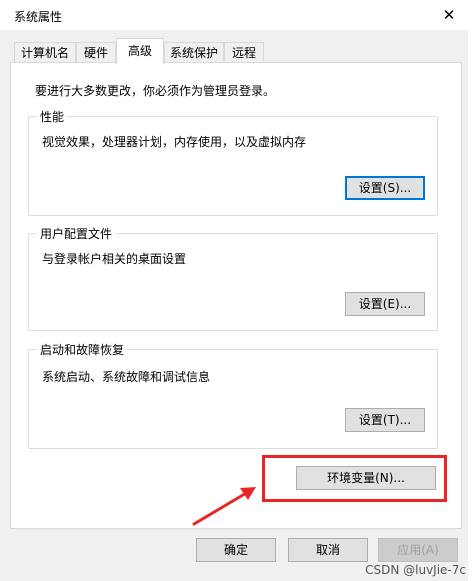 This screenshot has height=581, width=474. What do you see at coordinates (418, 550) in the screenshot?
I see `apply-button: 应用(A)` at bounding box center [418, 550].